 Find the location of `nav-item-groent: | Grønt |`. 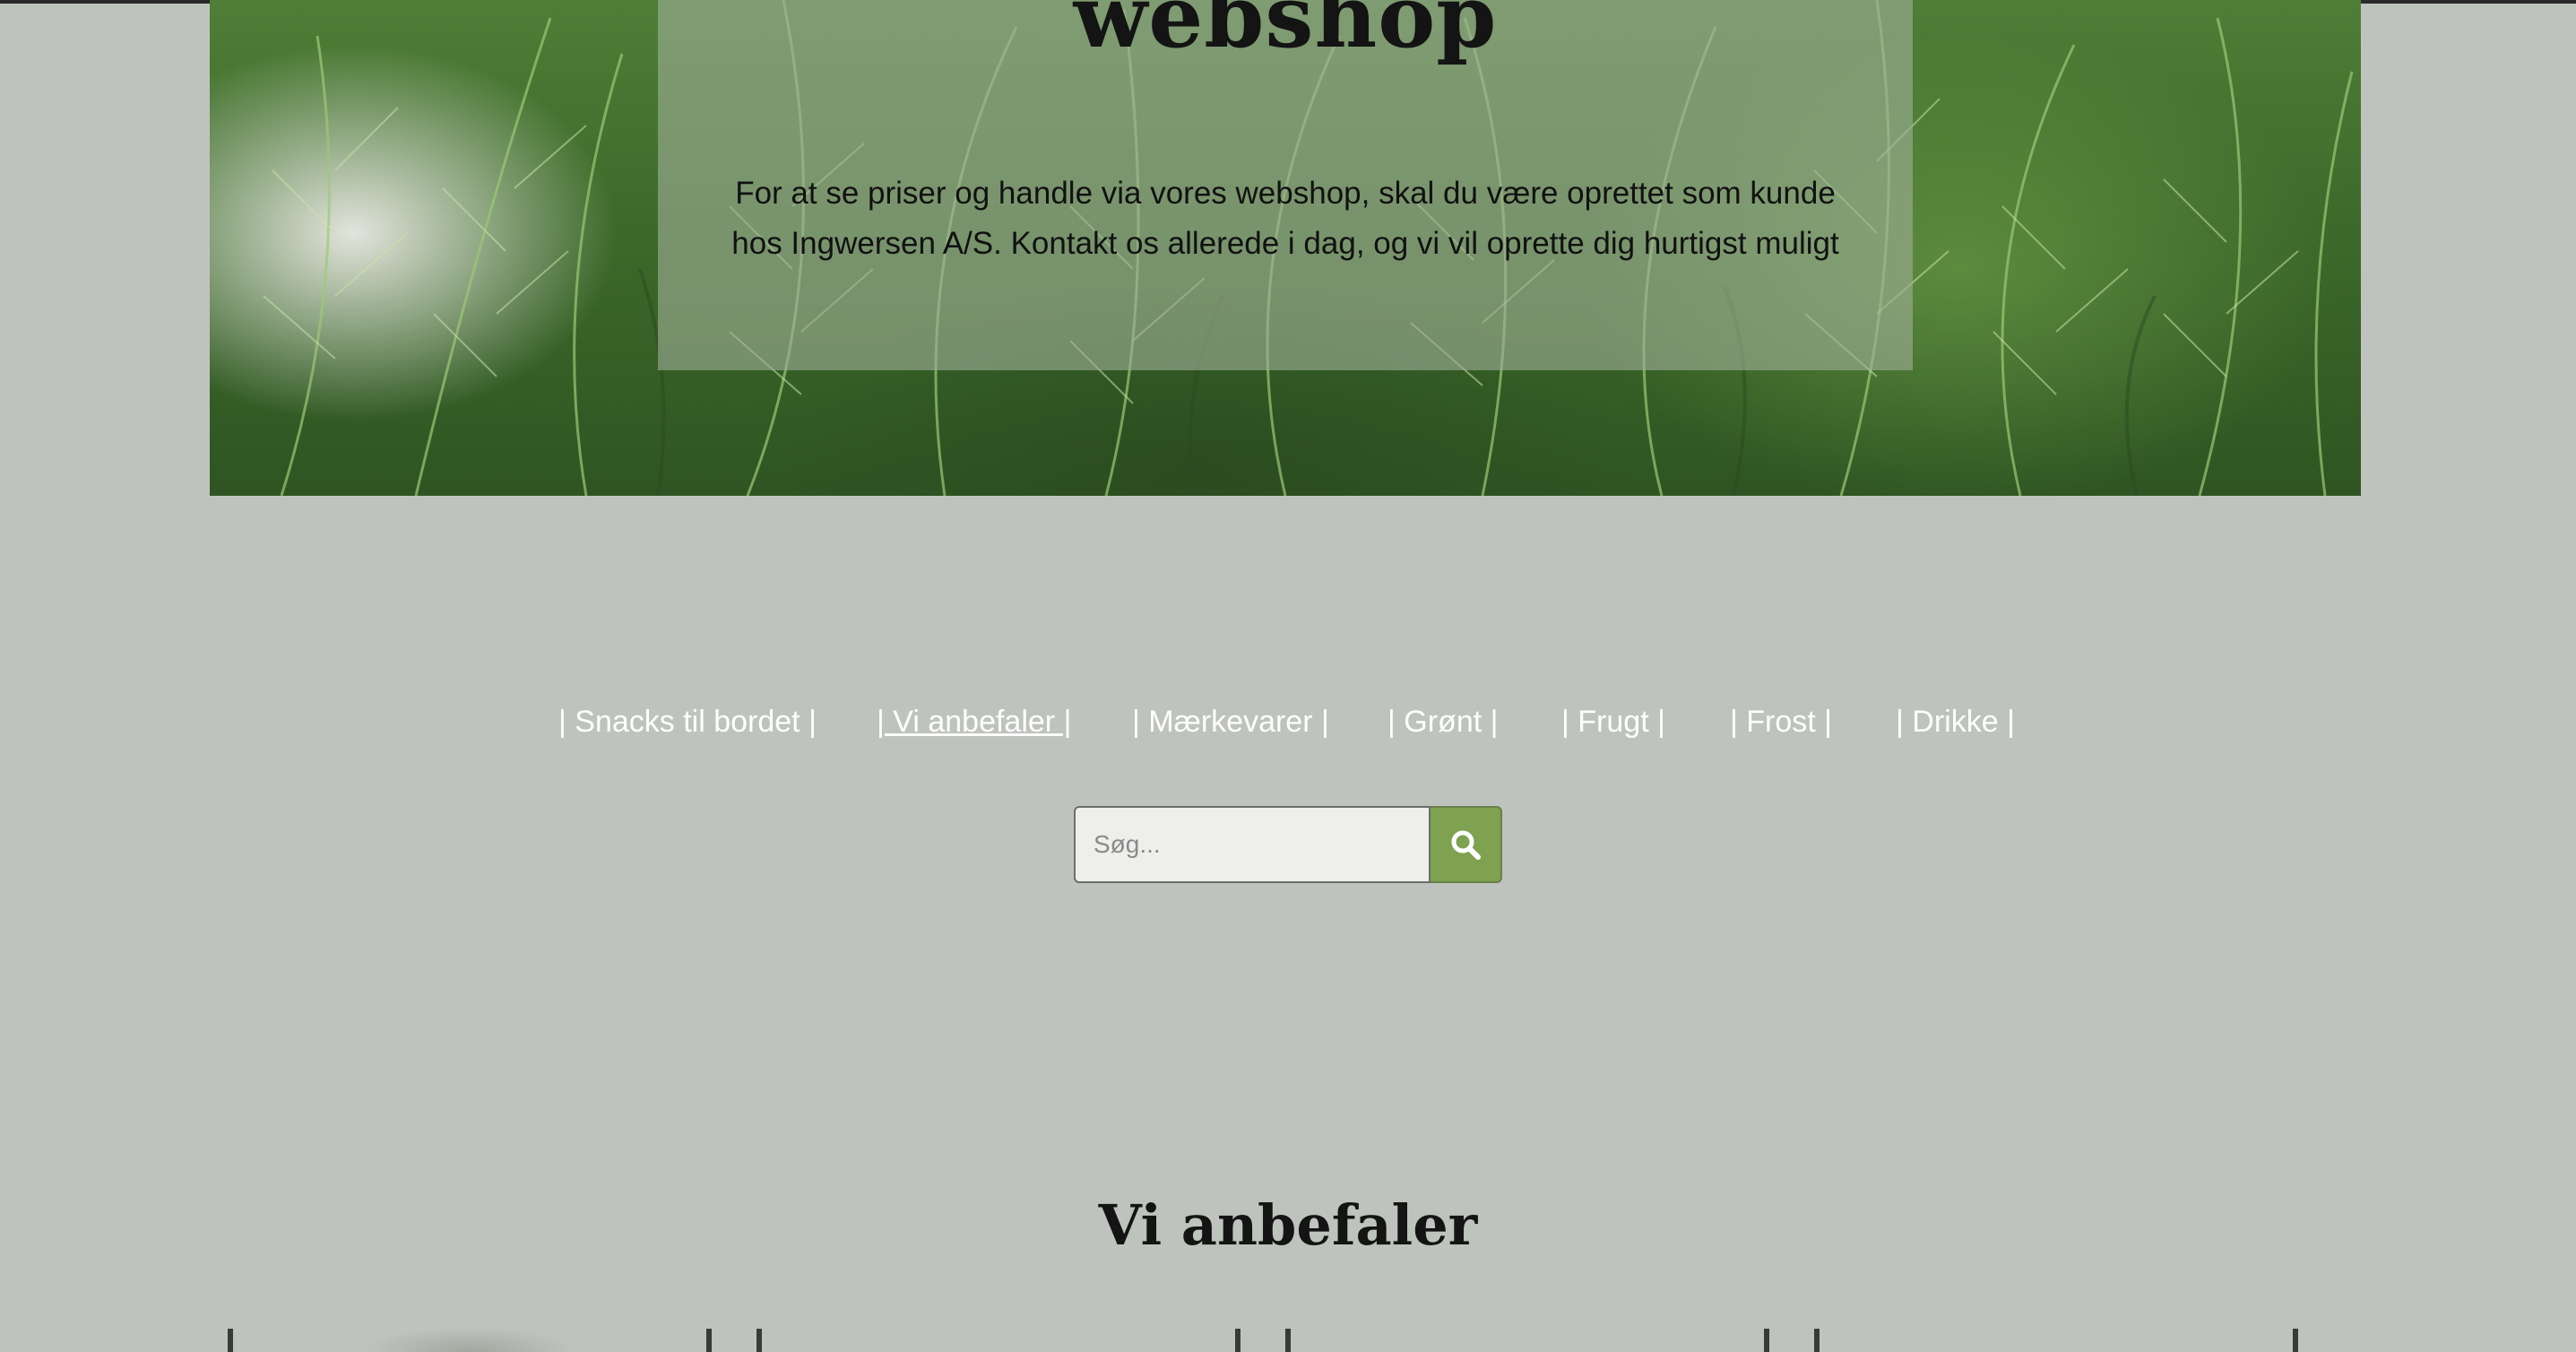

nav-item-groent: | Grønt | is located at coordinates (1442, 721).